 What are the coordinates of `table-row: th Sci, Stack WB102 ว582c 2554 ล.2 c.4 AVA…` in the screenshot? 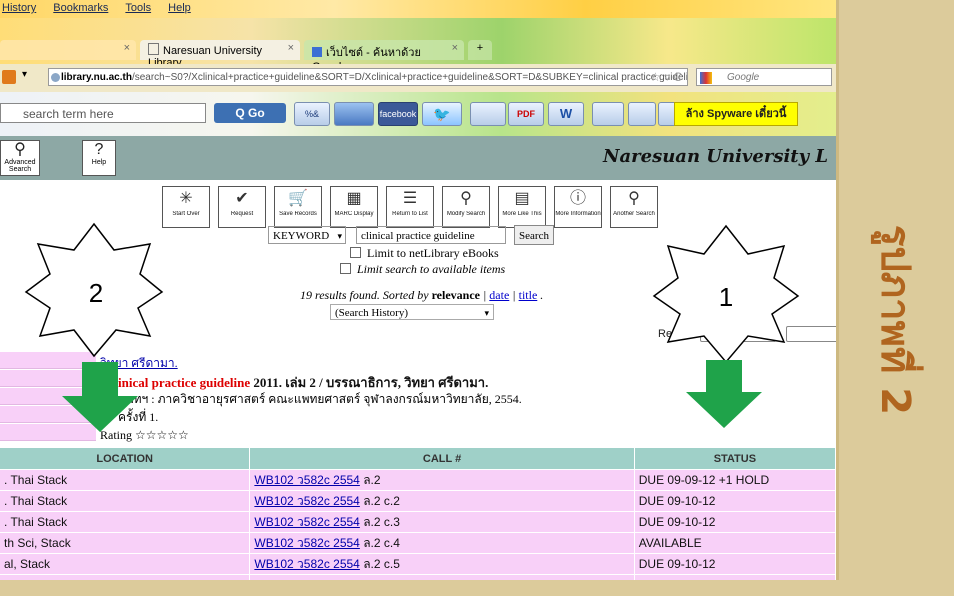 It's located at (418, 543).